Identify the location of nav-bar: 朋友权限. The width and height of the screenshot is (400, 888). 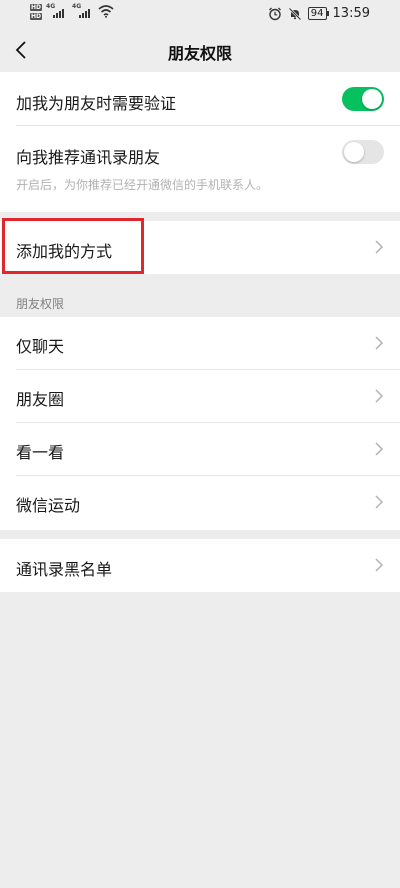
(200, 50).